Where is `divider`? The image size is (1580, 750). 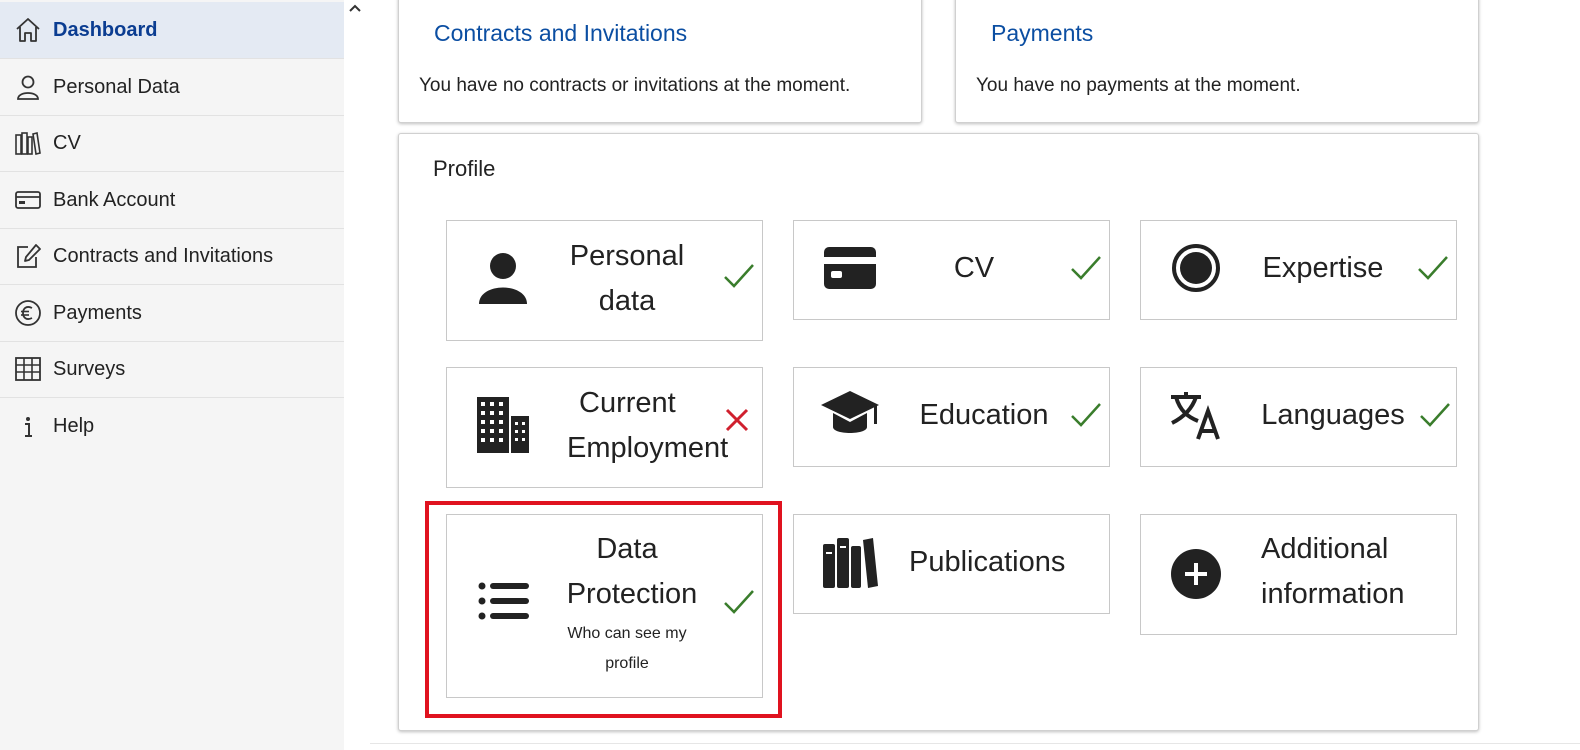
divider is located at coordinates (975, 743).